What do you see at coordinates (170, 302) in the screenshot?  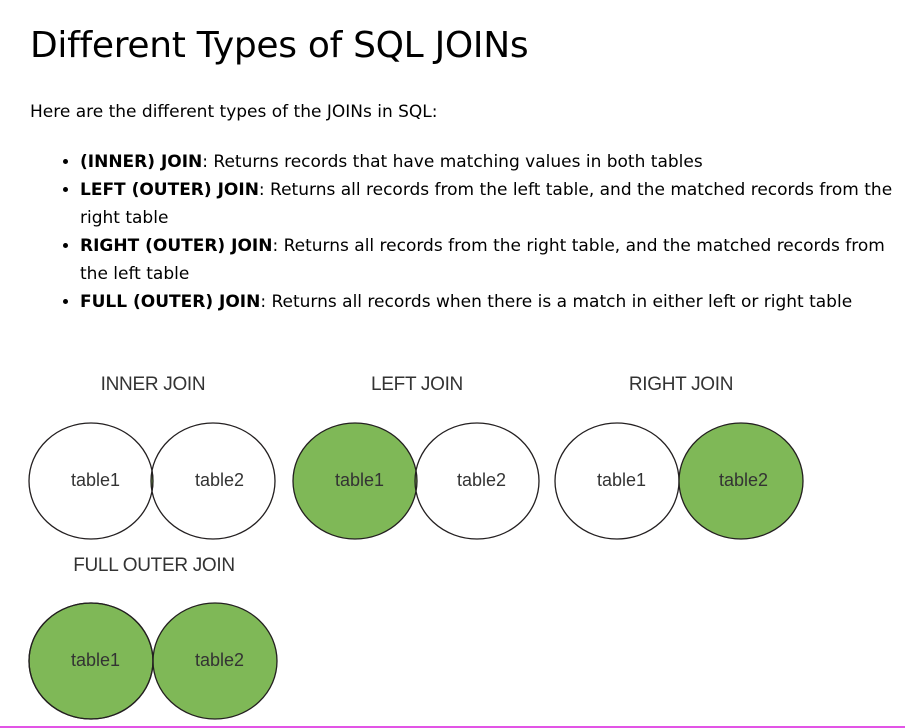 I see `join-name: FULL (OUTER) JOIN` at bounding box center [170, 302].